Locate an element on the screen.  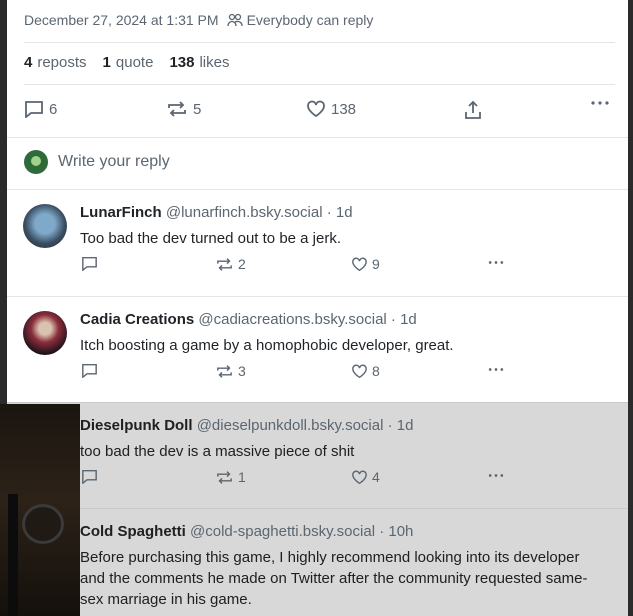
author-name: Cold Spaghetti is located at coordinates (133, 531).